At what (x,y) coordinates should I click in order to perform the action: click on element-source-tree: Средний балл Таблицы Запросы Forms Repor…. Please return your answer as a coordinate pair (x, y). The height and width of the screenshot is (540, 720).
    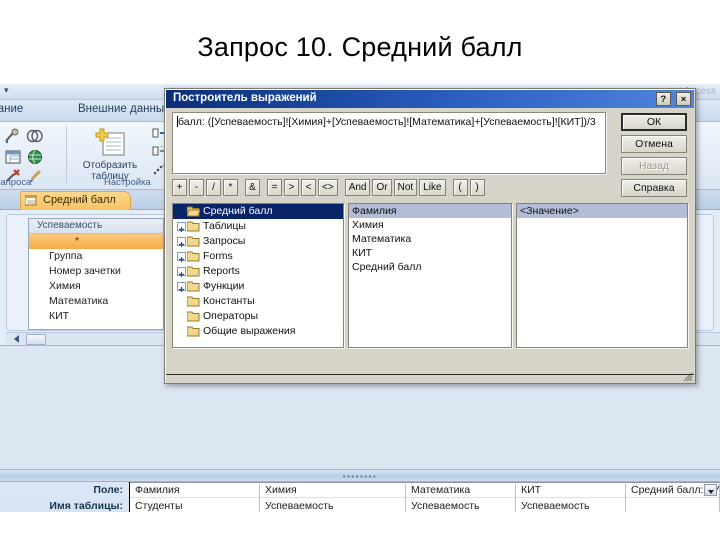
    Looking at the image, I should click on (258, 275).